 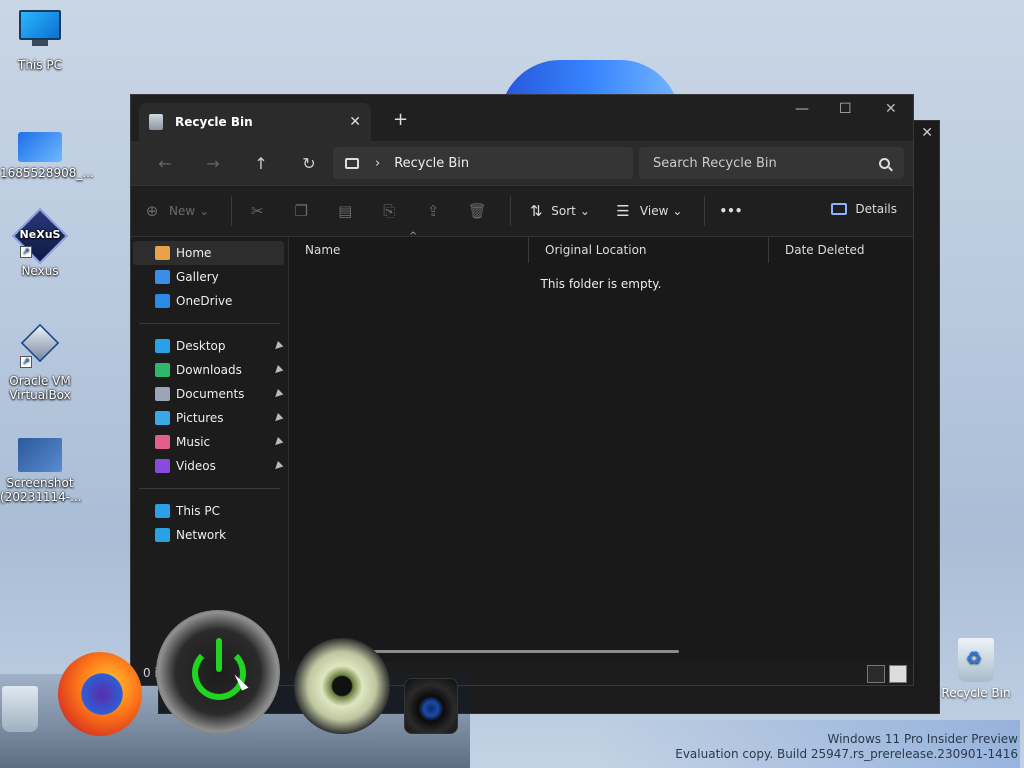 What do you see at coordinates (208, 253) in the screenshot?
I see `sidebar-item-home: Home` at bounding box center [208, 253].